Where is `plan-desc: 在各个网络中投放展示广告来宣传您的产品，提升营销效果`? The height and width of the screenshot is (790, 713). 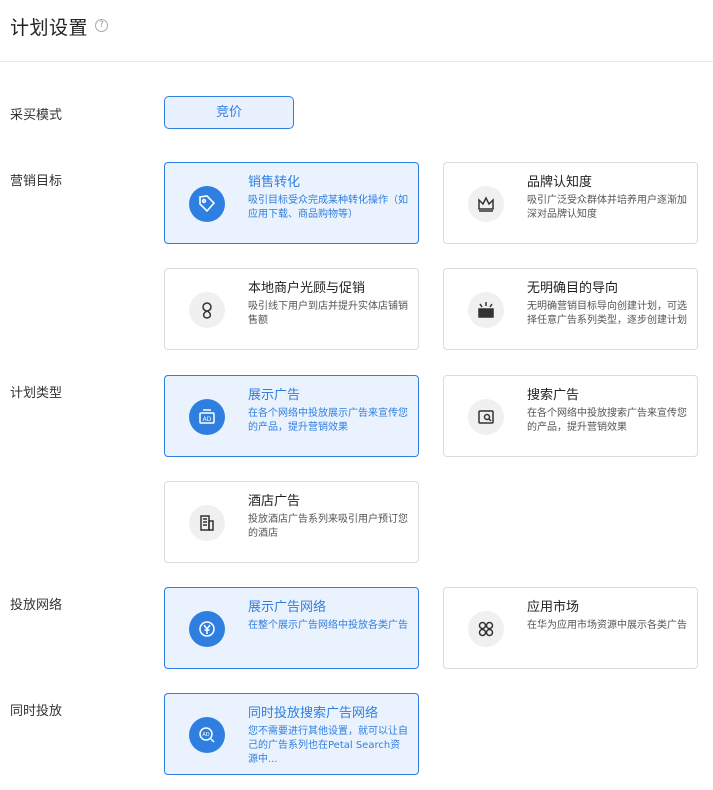 plan-desc: 在各个网络中投放展示广告来宣传您的产品，提升营销效果 is located at coordinates (328, 420).